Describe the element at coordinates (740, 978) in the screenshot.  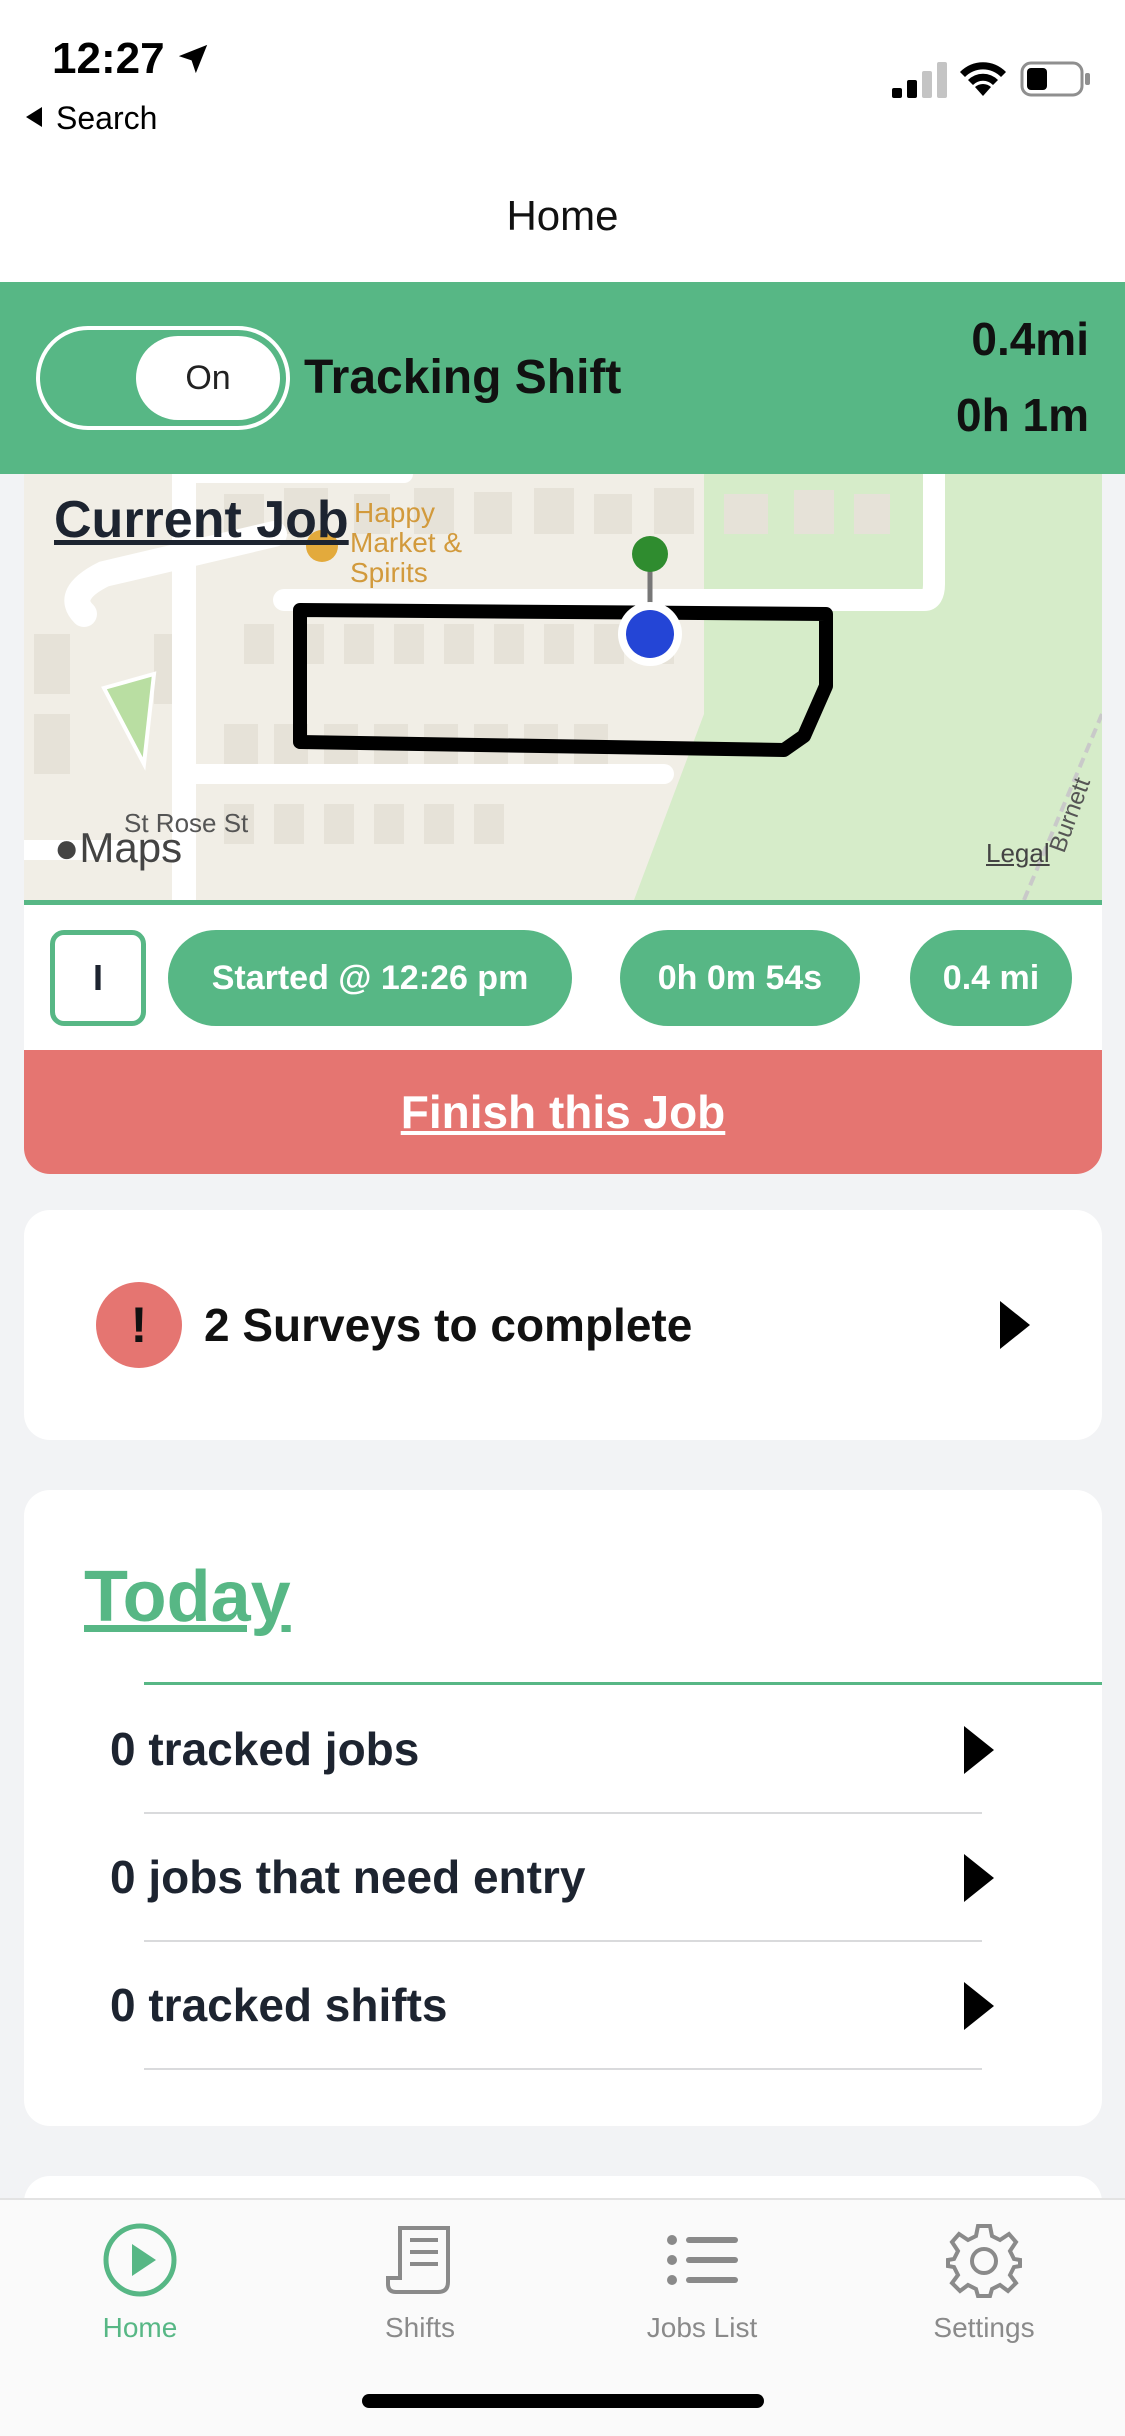
I see `job-elapsed-chip: 0h 0m 54s` at that location.